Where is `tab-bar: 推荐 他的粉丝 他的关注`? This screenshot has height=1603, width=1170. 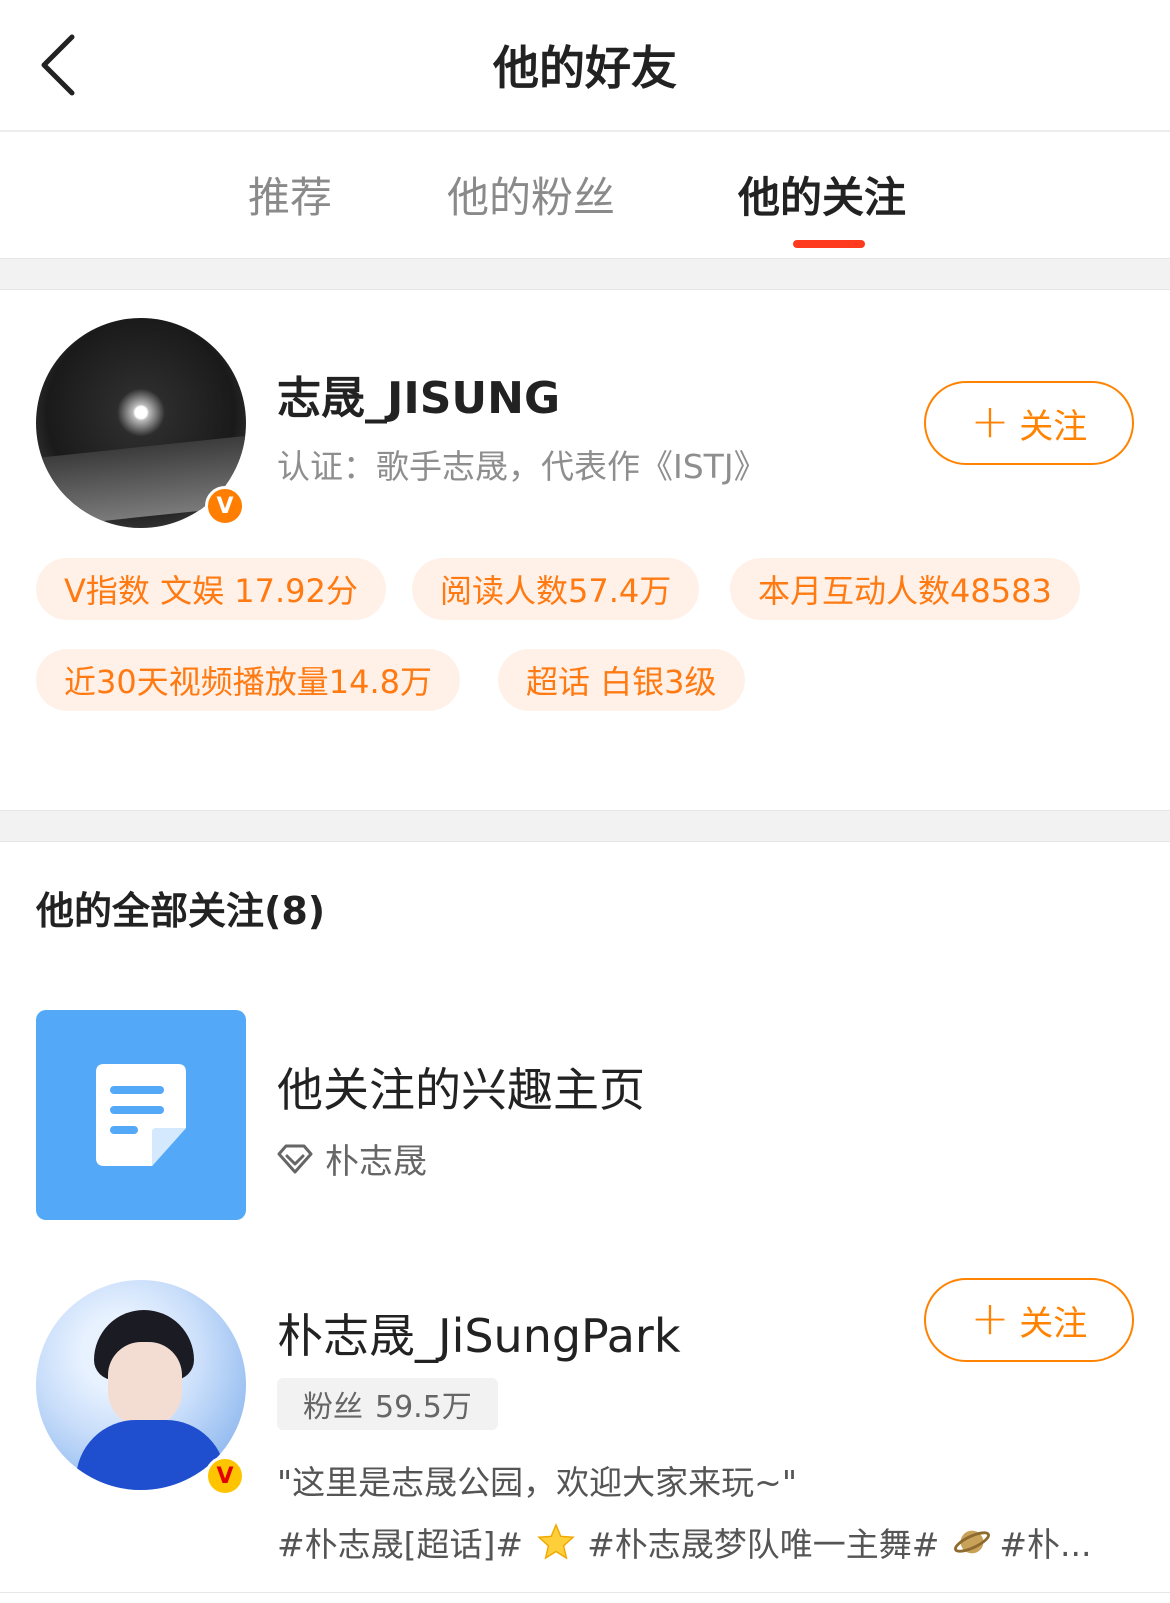 tab-bar: 推荐 他的粉丝 他的关注 is located at coordinates (585, 196).